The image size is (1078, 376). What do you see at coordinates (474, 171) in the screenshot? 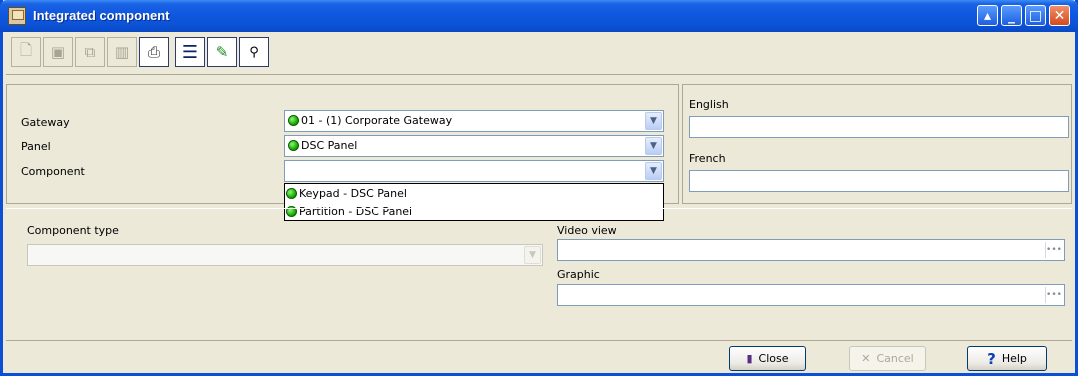
I see `component-select: ▼` at bounding box center [474, 171].